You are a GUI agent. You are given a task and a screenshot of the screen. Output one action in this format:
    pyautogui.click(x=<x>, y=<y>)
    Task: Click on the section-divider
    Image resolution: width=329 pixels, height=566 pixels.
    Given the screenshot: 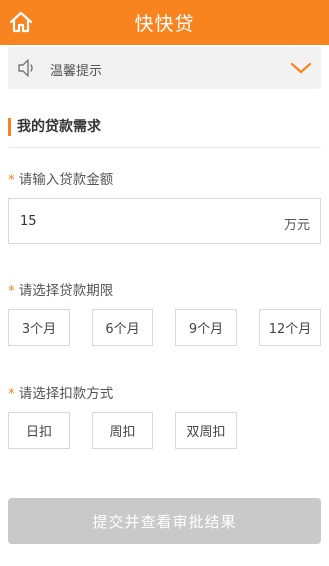 What is the action you would take?
    pyautogui.click(x=164, y=147)
    